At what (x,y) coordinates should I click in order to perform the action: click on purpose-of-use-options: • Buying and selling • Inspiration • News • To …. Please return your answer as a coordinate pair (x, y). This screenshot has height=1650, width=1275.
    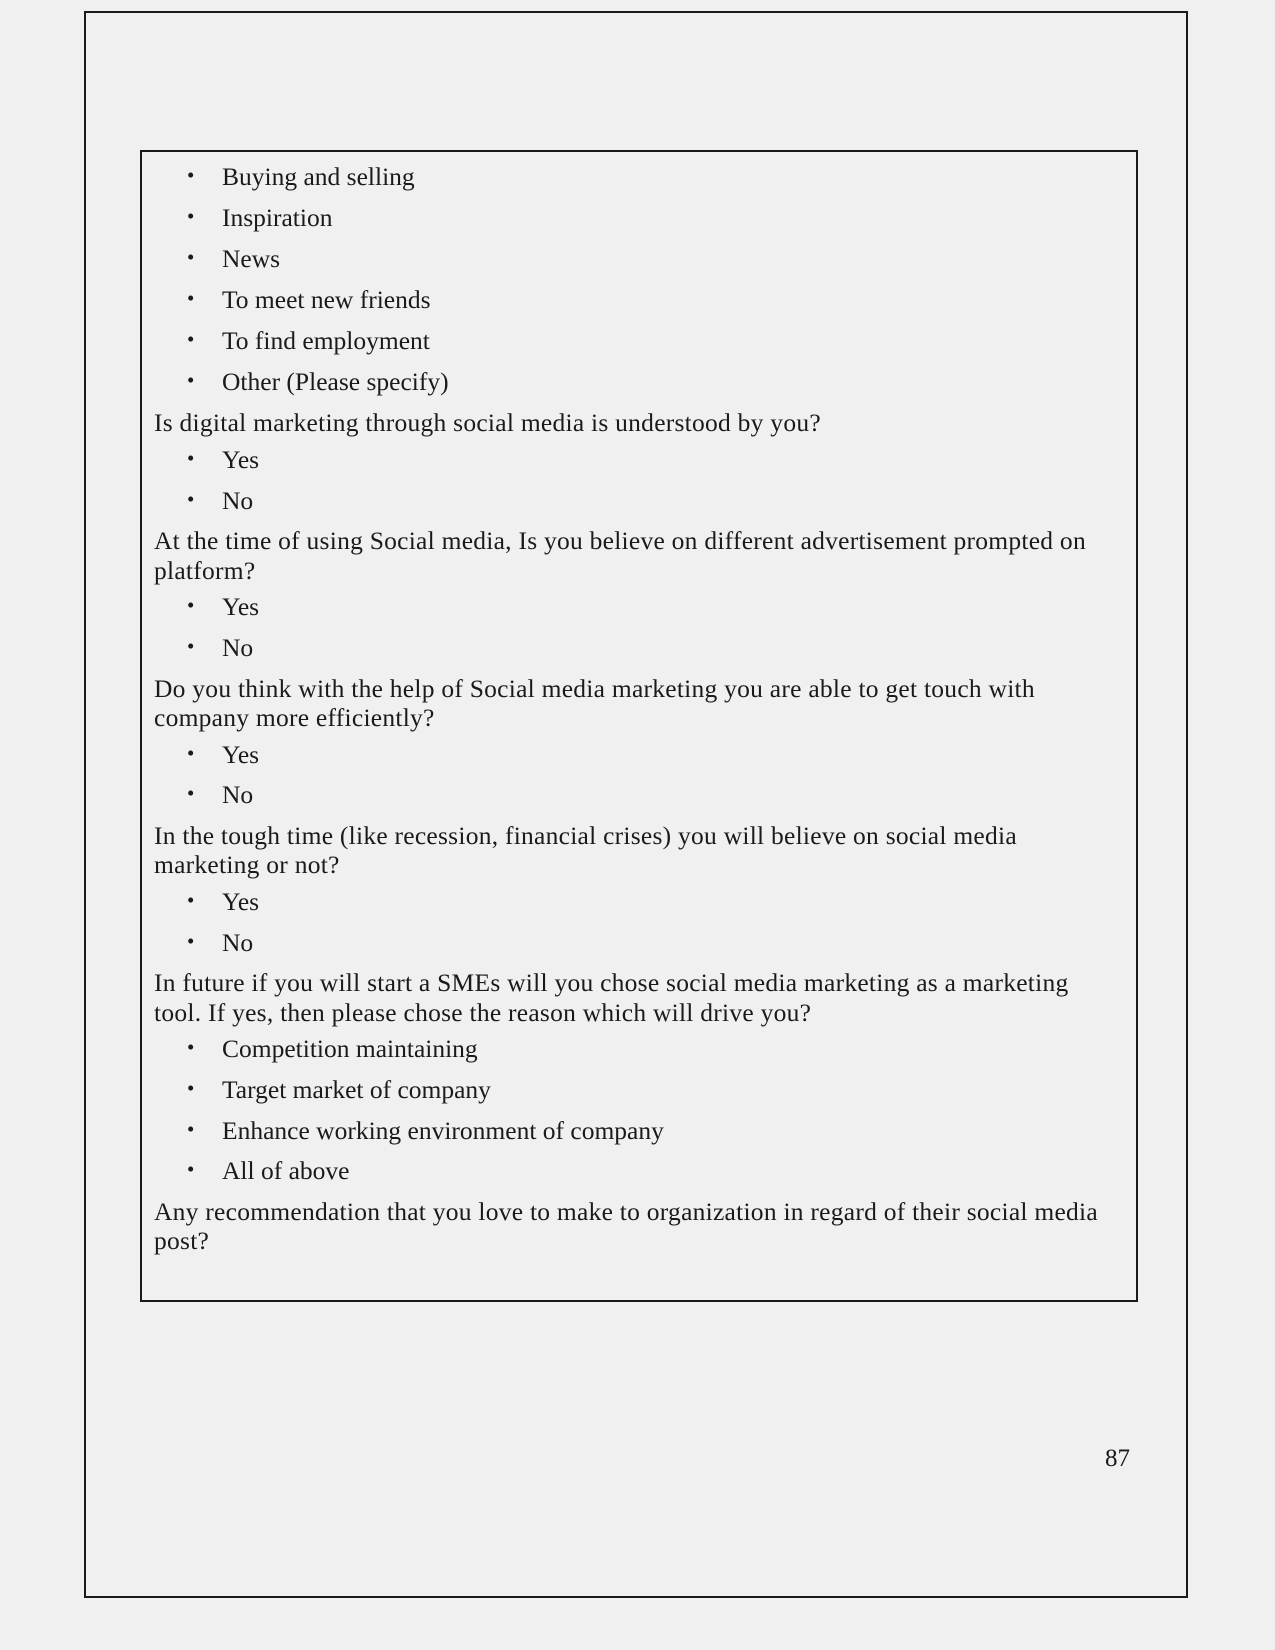
    Looking at the image, I should click on (637, 279).